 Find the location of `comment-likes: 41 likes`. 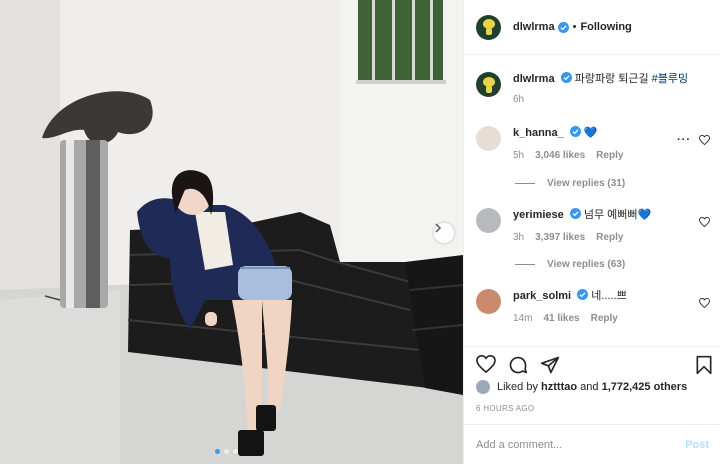

comment-likes: 41 likes is located at coordinates (561, 318).